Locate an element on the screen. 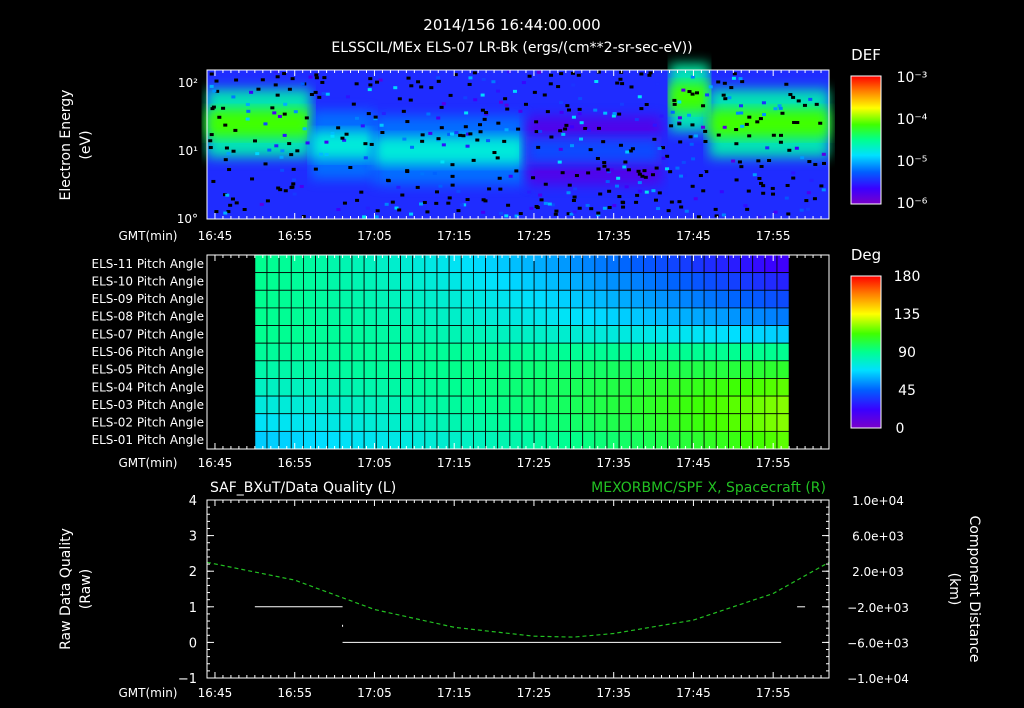 The height and width of the screenshot is (708, 1024). pitch-angle-row-label: ELS-09 Pitch Angle is located at coordinates (148, 299).